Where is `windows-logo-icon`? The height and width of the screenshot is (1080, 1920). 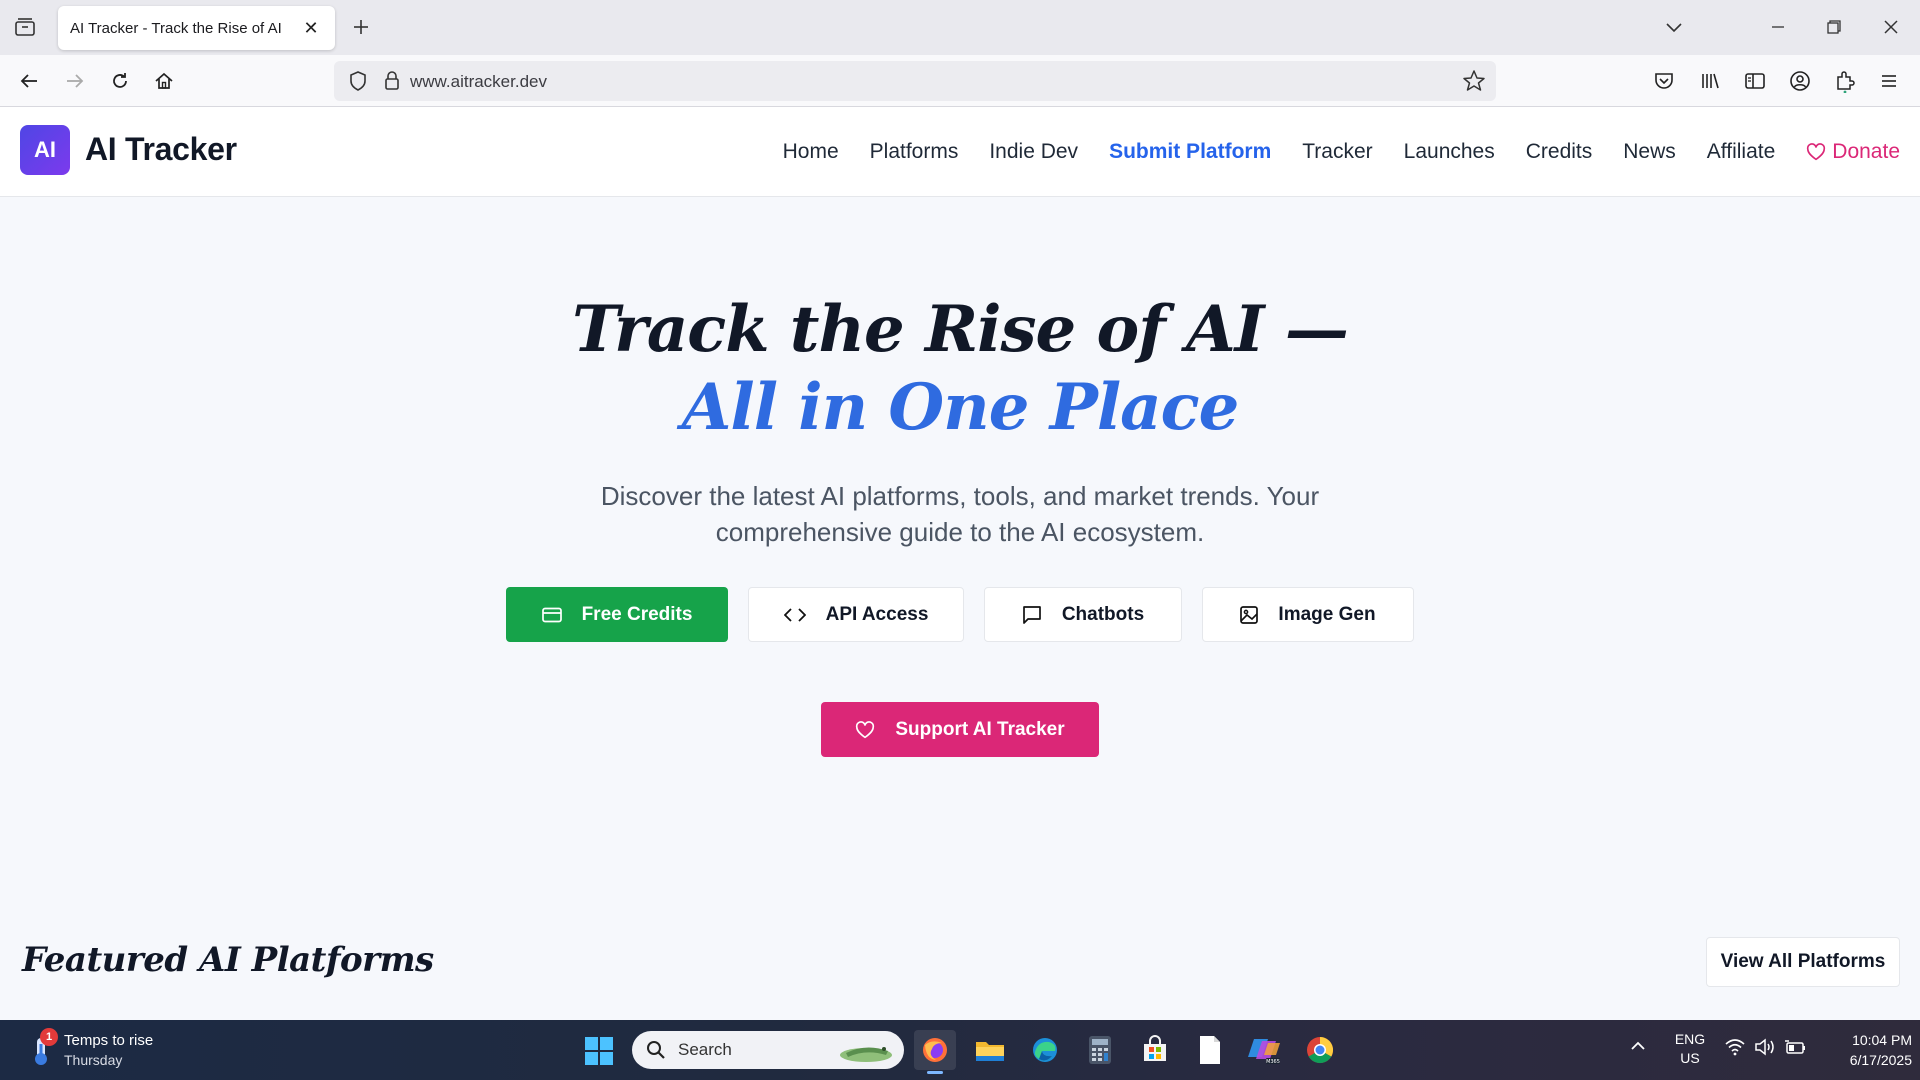 windows-logo-icon is located at coordinates (599, 1051).